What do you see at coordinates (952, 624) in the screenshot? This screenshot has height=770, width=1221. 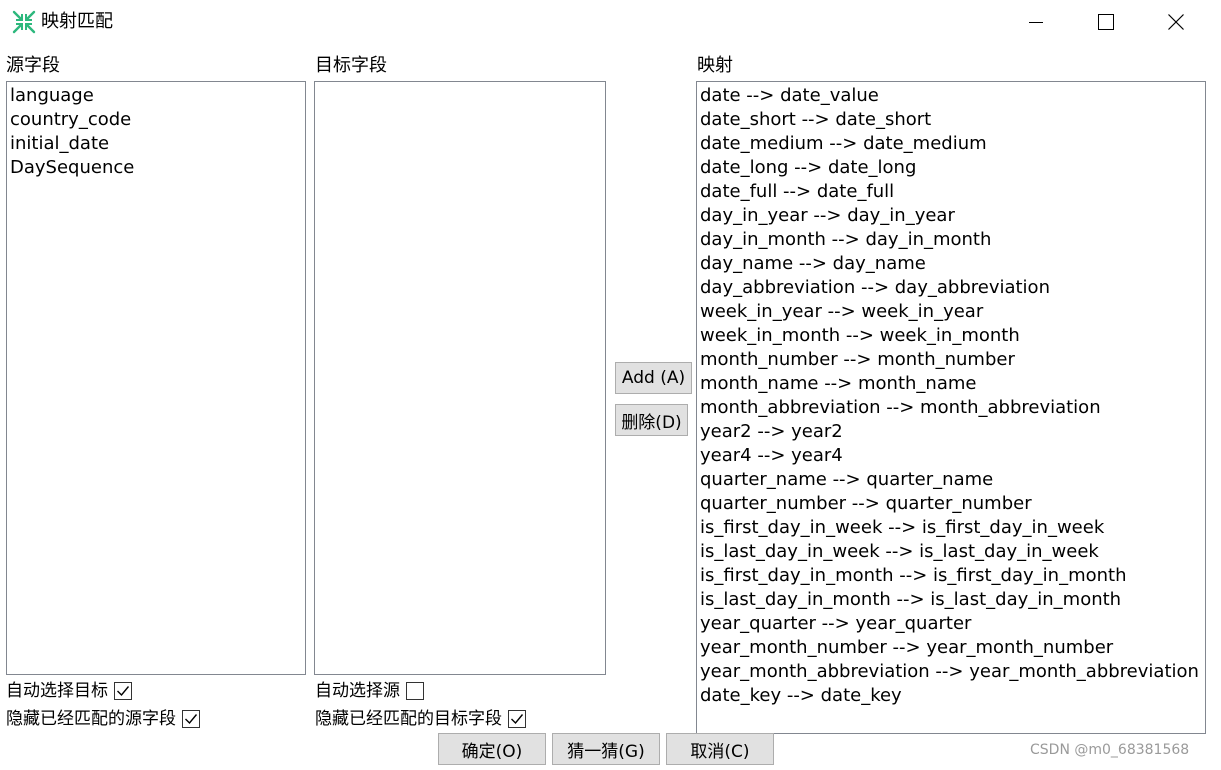 I see `mapping-item: year_quarter --> year_quarter` at bounding box center [952, 624].